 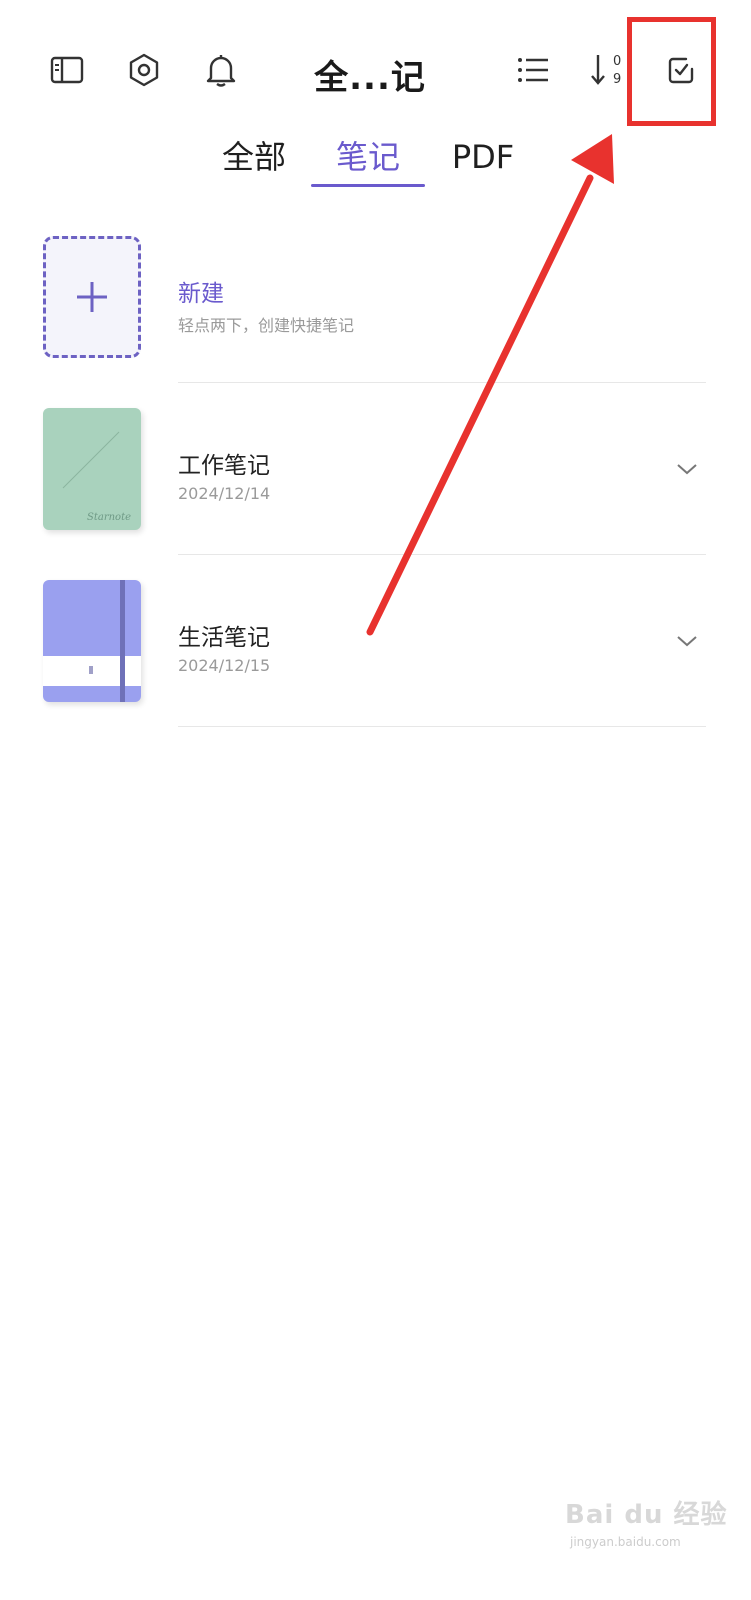 I want to click on settings-icon, so click(x=144, y=70).